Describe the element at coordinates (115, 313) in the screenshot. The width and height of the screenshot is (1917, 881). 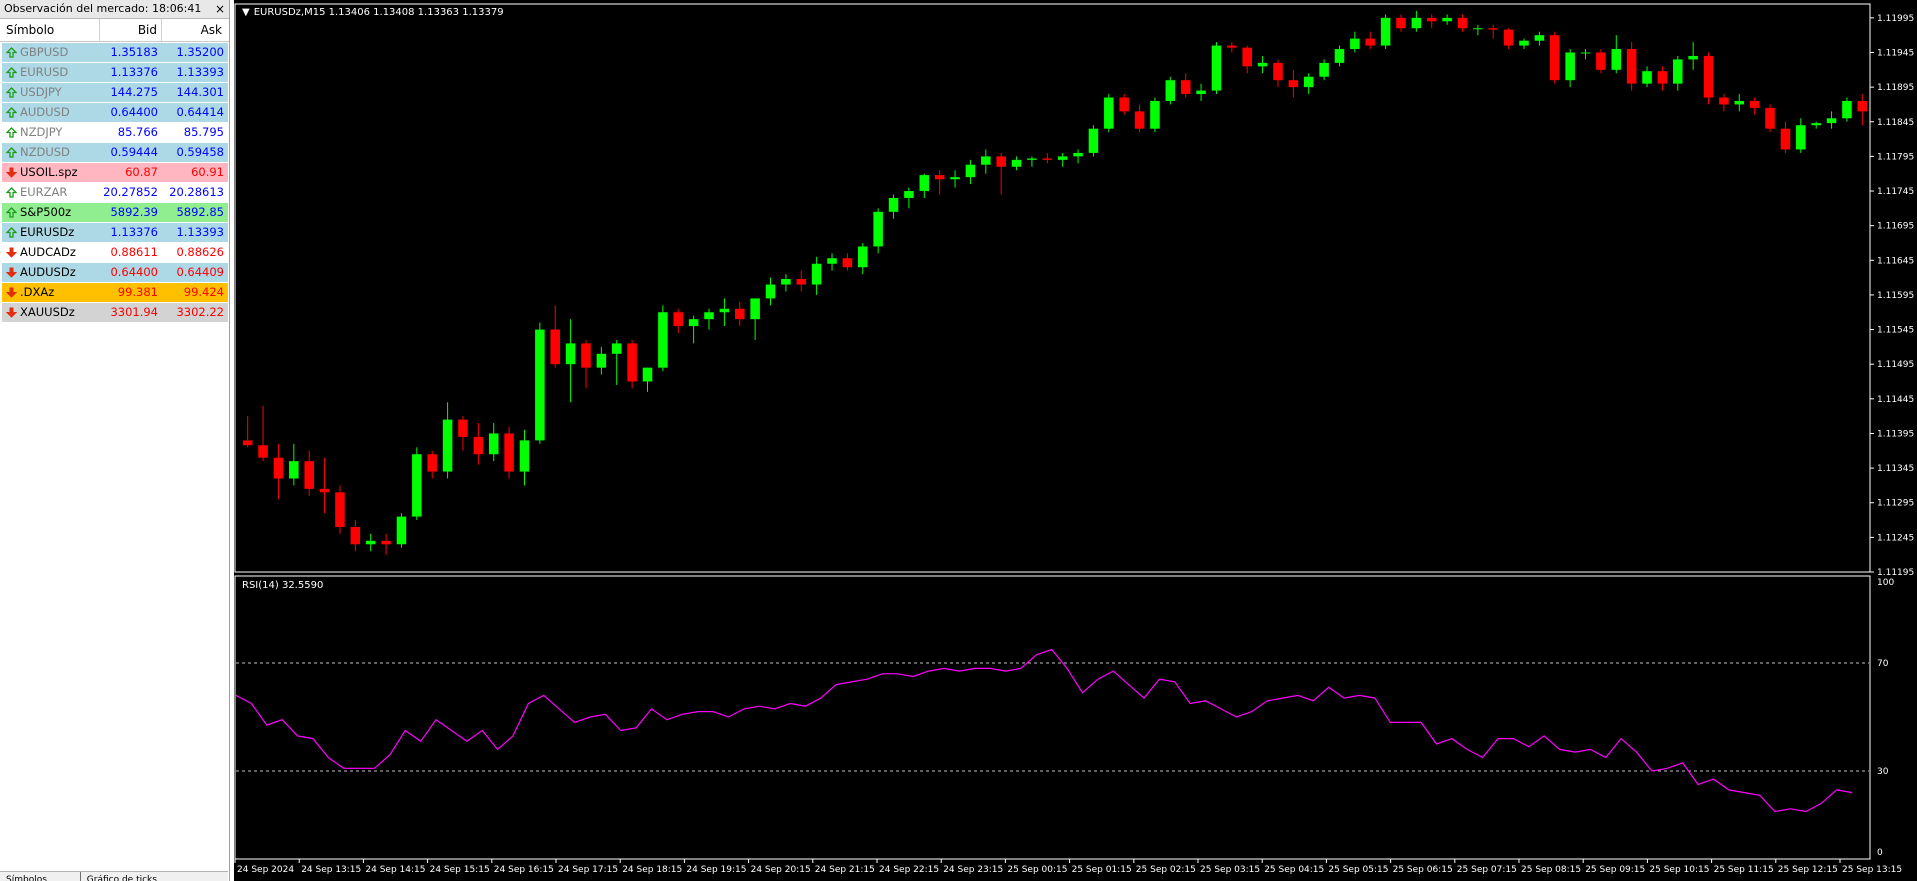
I see `list-item: XAUUSDz 3301.94 3302.22` at that location.